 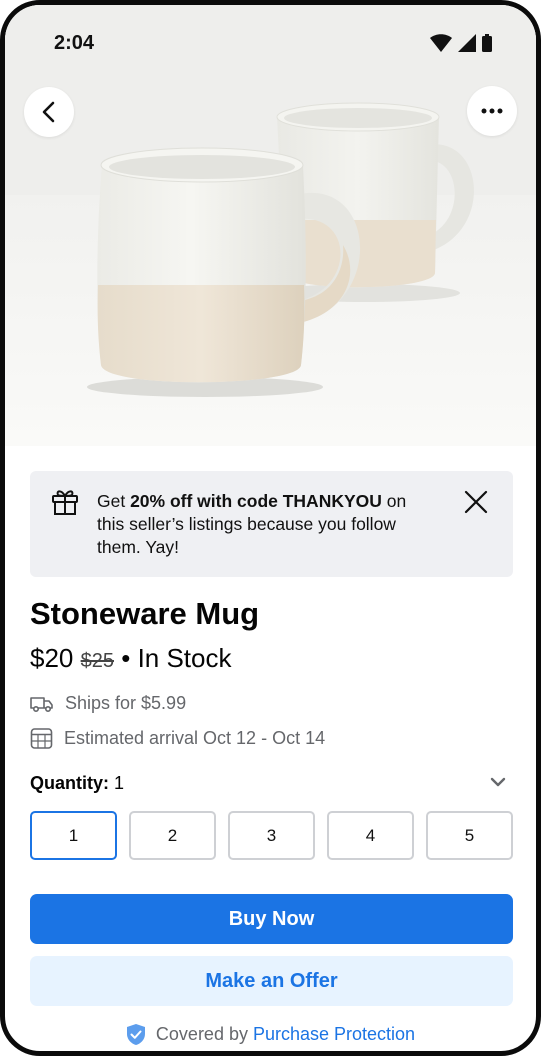 What do you see at coordinates (69, 783) in the screenshot?
I see `quantity-label-text: Quantity:` at bounding box center [69, 783].